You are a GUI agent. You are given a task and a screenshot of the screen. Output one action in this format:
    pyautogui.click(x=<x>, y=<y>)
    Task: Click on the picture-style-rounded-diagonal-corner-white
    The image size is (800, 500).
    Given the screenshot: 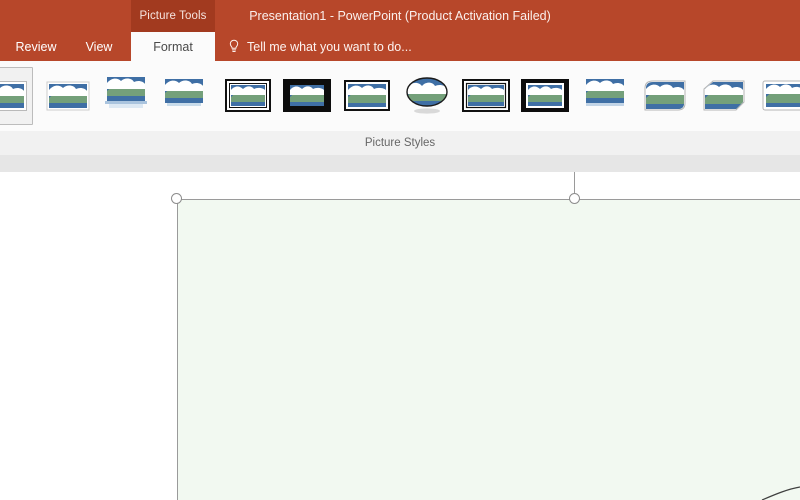 What is the action you would take?
    pyautogui.click(x=664, y=96)
    